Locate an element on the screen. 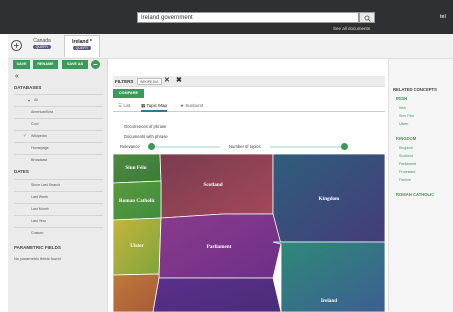 This screenshot has width=453, height=312. checkmark-icon: ✓ is located at coordinates (25, 136).